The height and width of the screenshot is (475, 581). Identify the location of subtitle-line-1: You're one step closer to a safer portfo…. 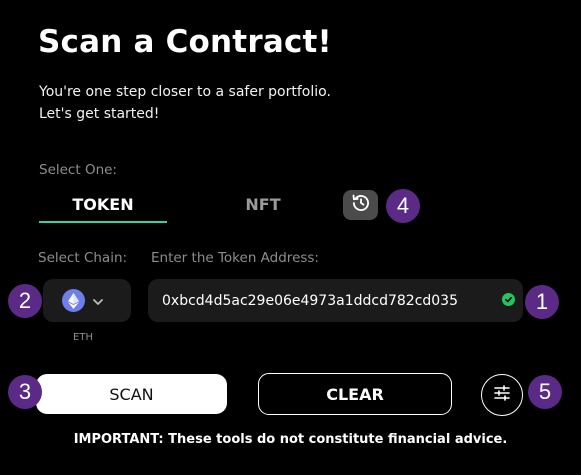
(185, 92).